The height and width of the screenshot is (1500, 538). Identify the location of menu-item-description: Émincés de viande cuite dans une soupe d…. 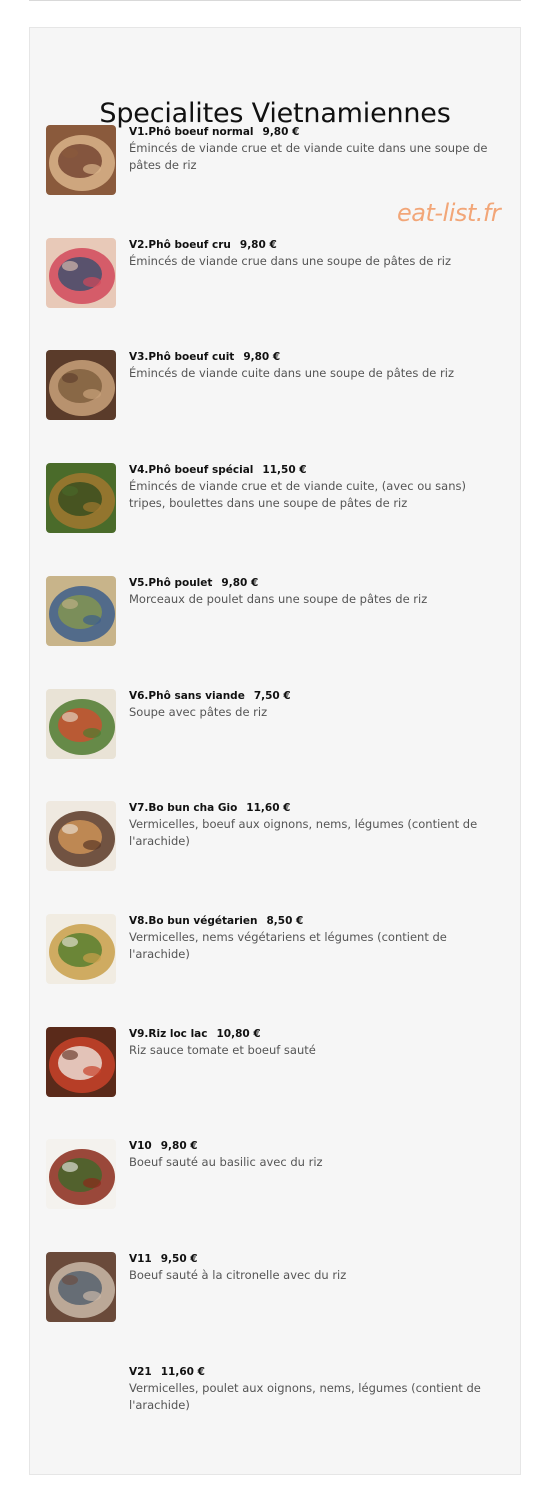
(291, 373).